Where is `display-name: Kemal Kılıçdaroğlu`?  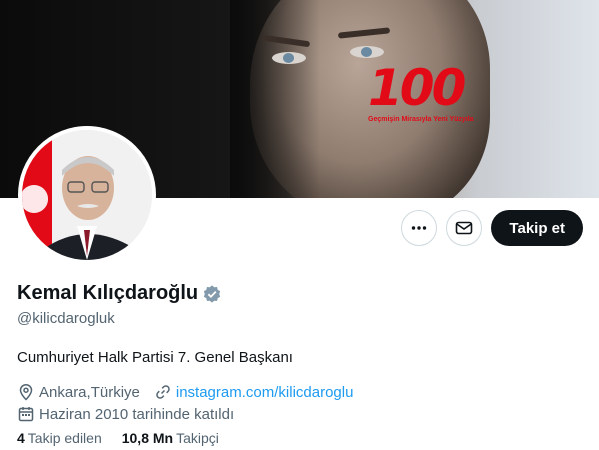
display-name: Kemal Kılıçdaroğlu is located at coordinates (108, 293).